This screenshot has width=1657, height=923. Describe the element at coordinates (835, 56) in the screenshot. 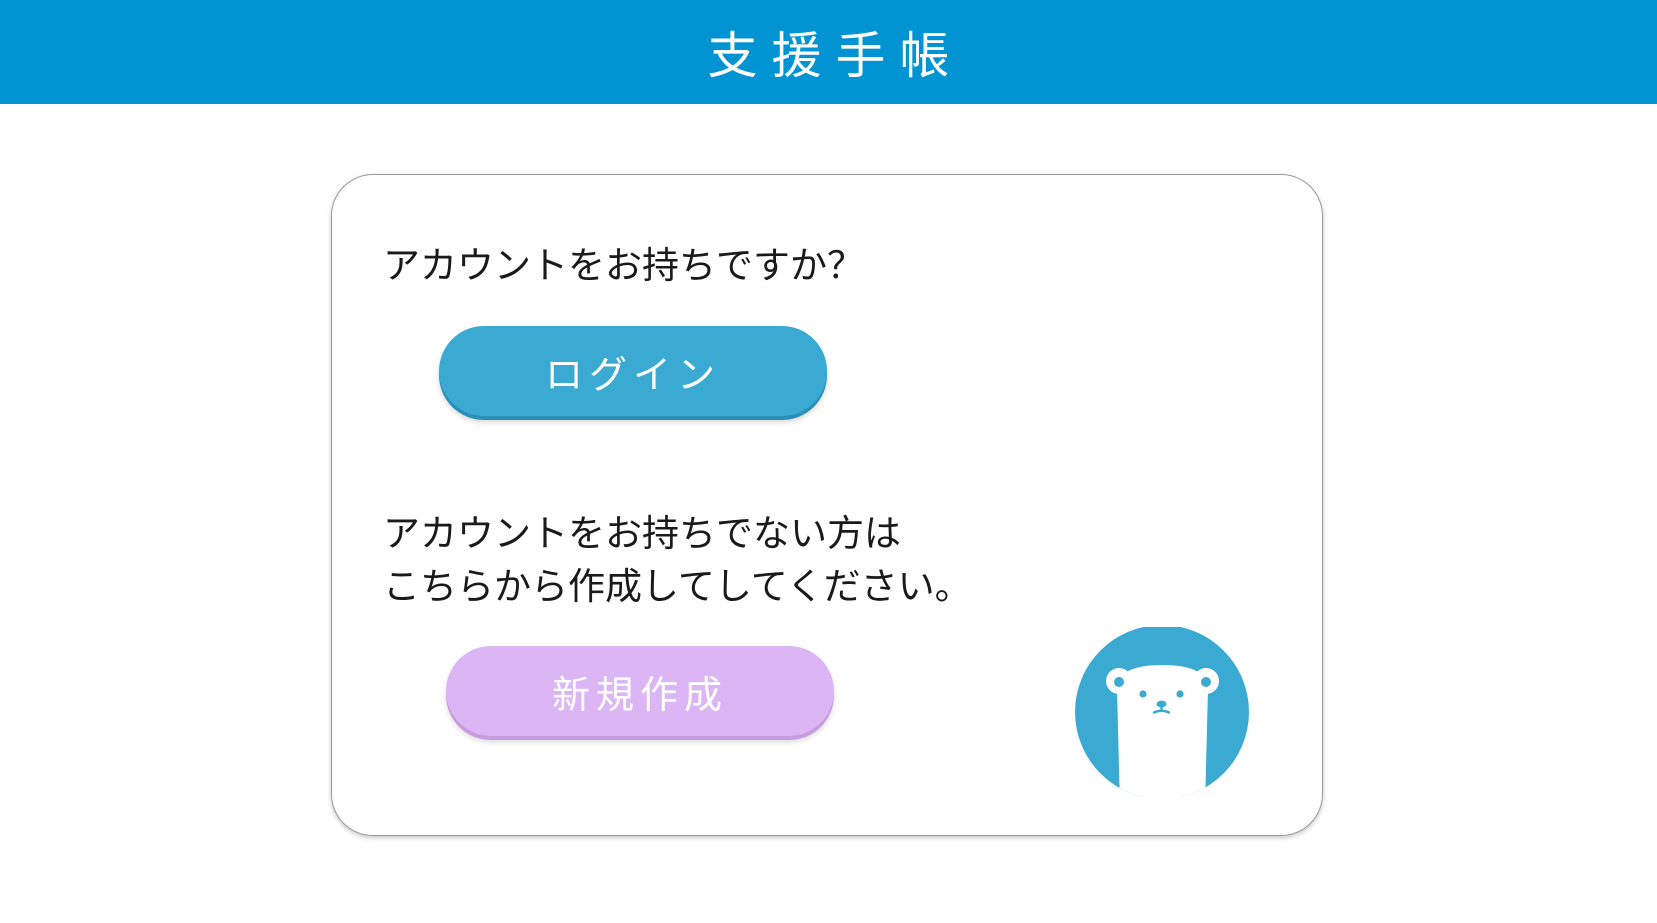

I see `app-title: 支援手帳` at that location.